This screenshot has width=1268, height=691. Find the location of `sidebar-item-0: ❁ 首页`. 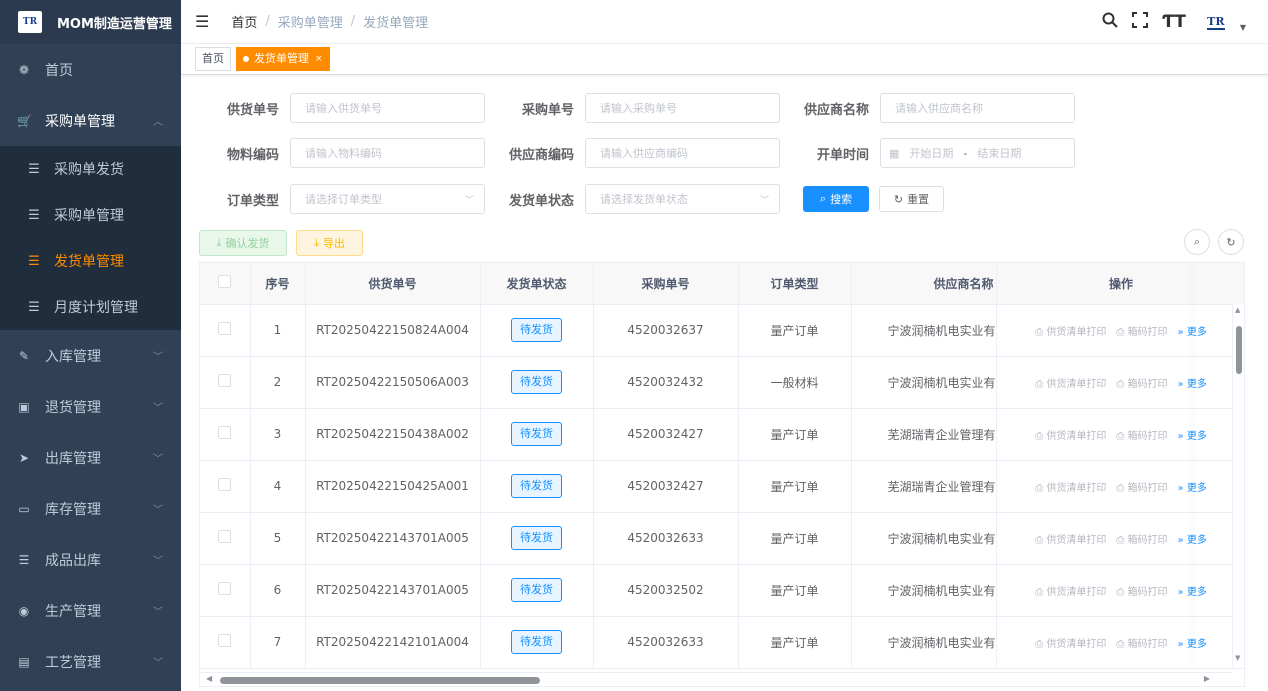

sidebar-item-0: ❁ 首页 is located at coordinates (90, 69).